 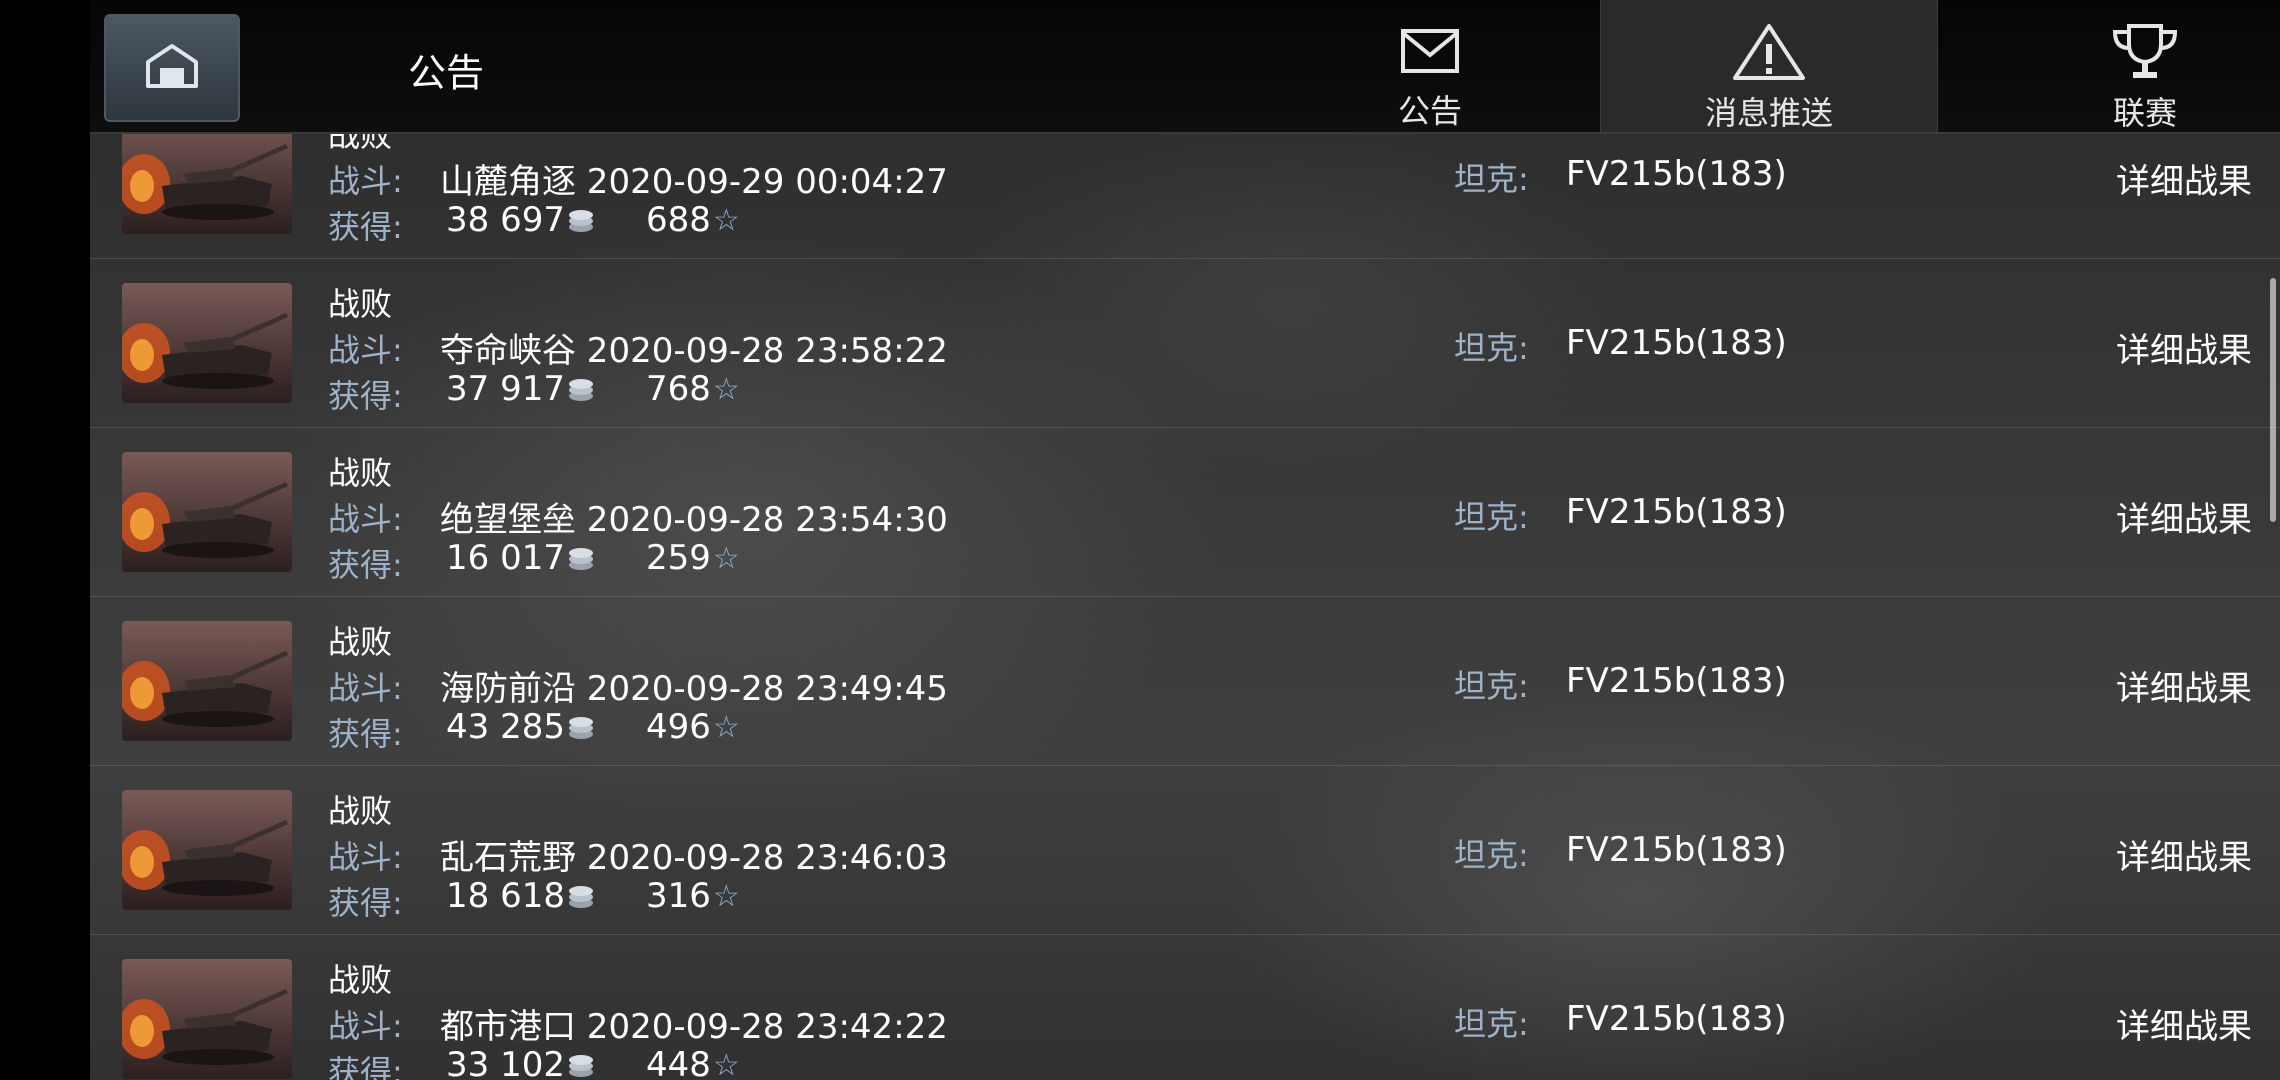 What do you see at coordinates (1185, 67) in the screenshot?
I see `top-bar: 公告 公告 消息推送 联赛` at bounding box center [1185, 67].